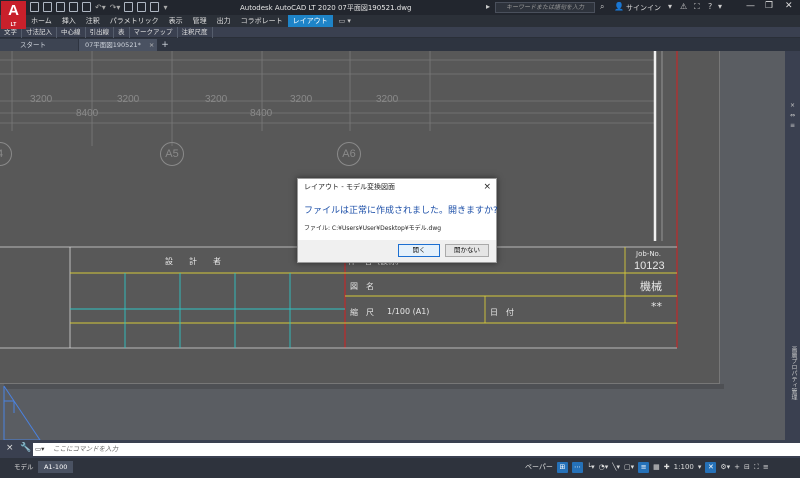 This screenshot has width=800, height=478. I want to click on minimize-icon: —, so click(750, 6).